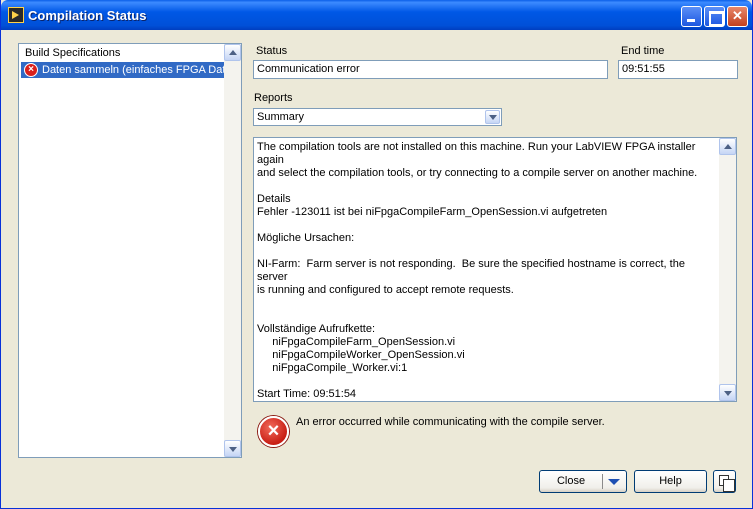  I want to click on chevron-down-icon, so click(492, 117).